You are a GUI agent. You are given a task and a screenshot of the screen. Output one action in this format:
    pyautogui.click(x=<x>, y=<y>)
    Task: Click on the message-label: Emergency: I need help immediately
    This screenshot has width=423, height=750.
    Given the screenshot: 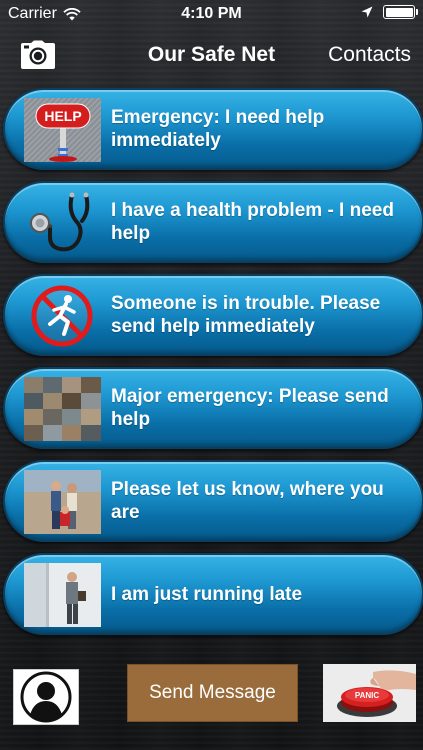 What is the action you would take?
    pyautogui.click(x=218, y=129)
    